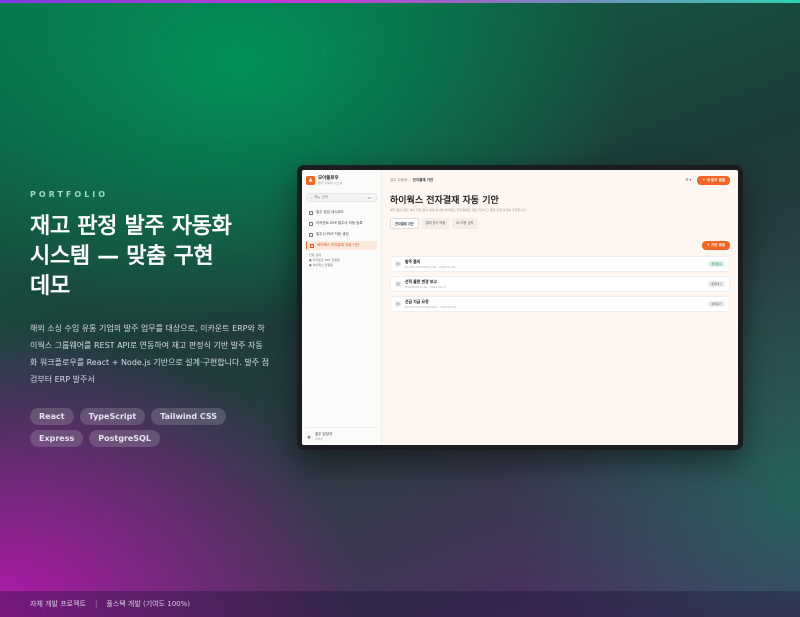 The width and height of the screenshot is (800, 617). Describe the element at coordinates (435, 223) in the screenshot. I see `tab-form-mapping: 결재 양식 매핑` at that location.